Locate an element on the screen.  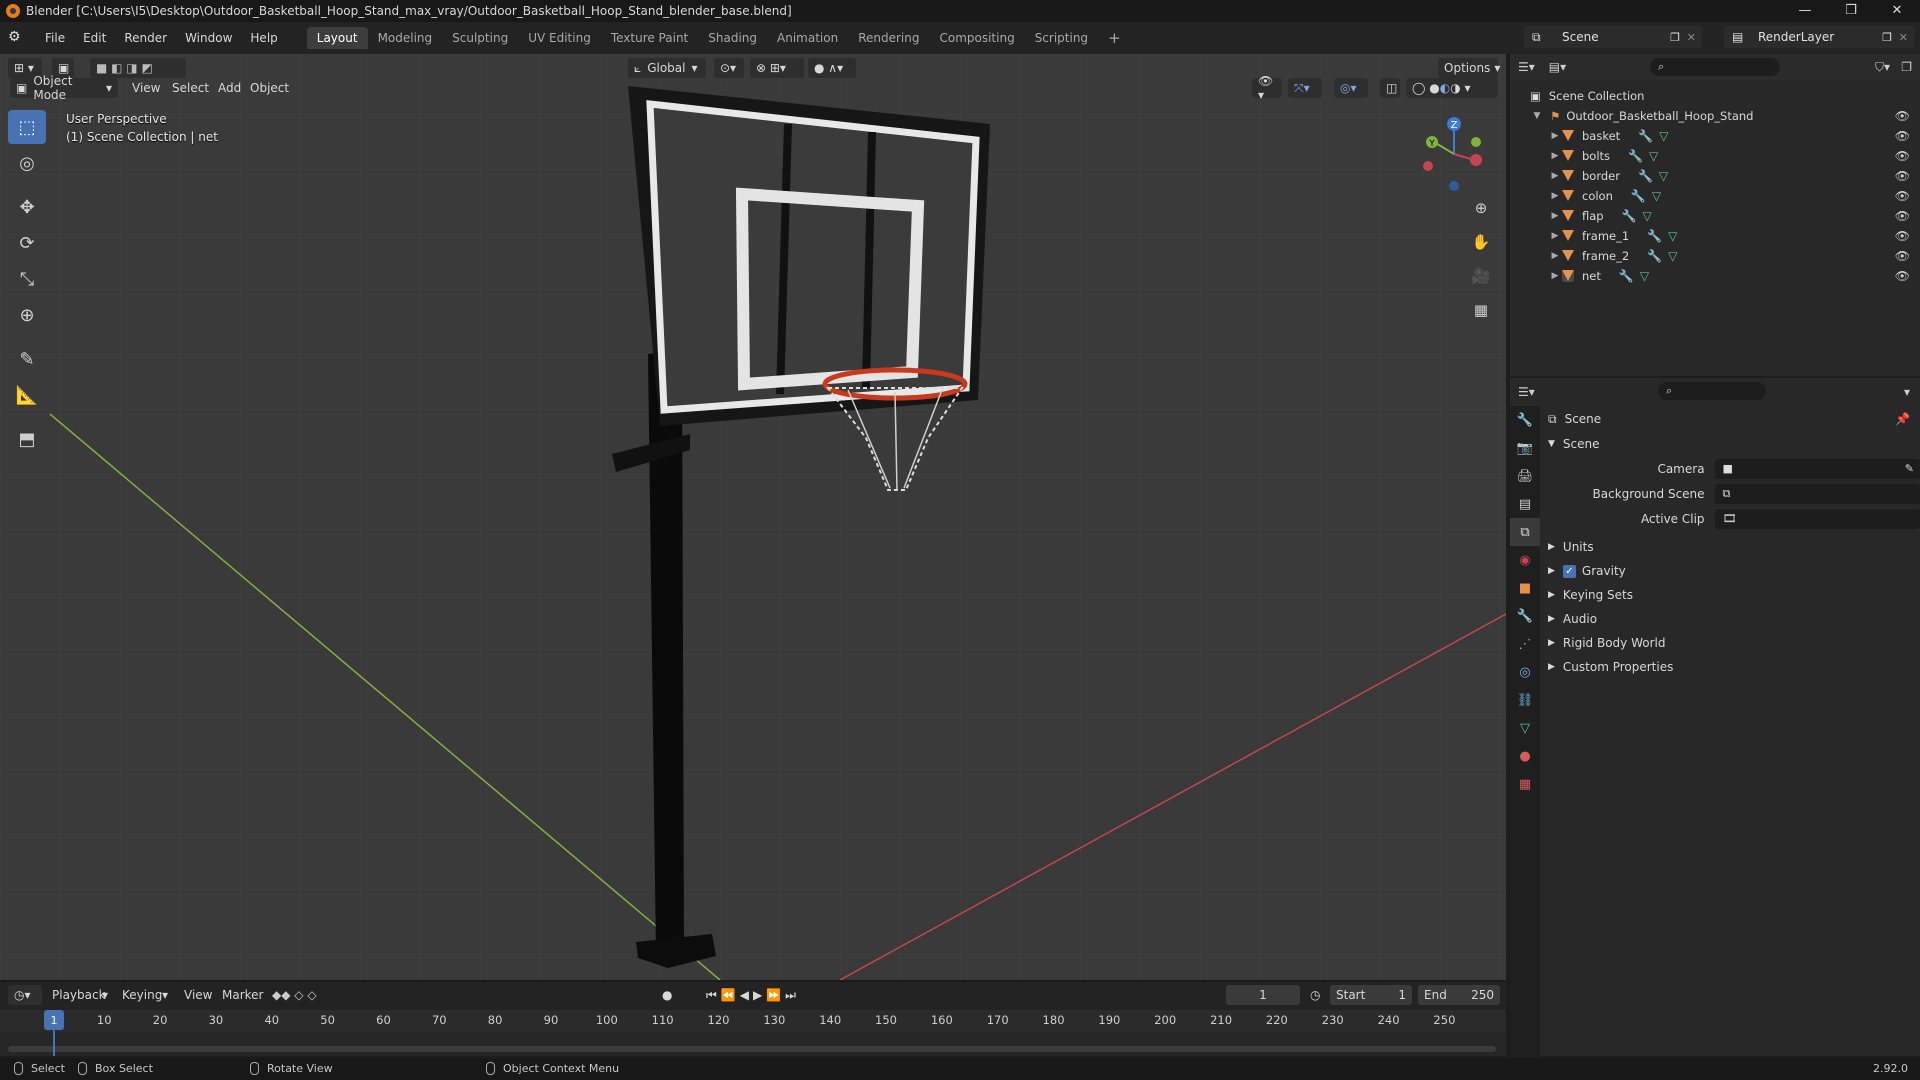
panel-custom-properties: ▶ Custom Properties is located at coordinates (1730, 667).